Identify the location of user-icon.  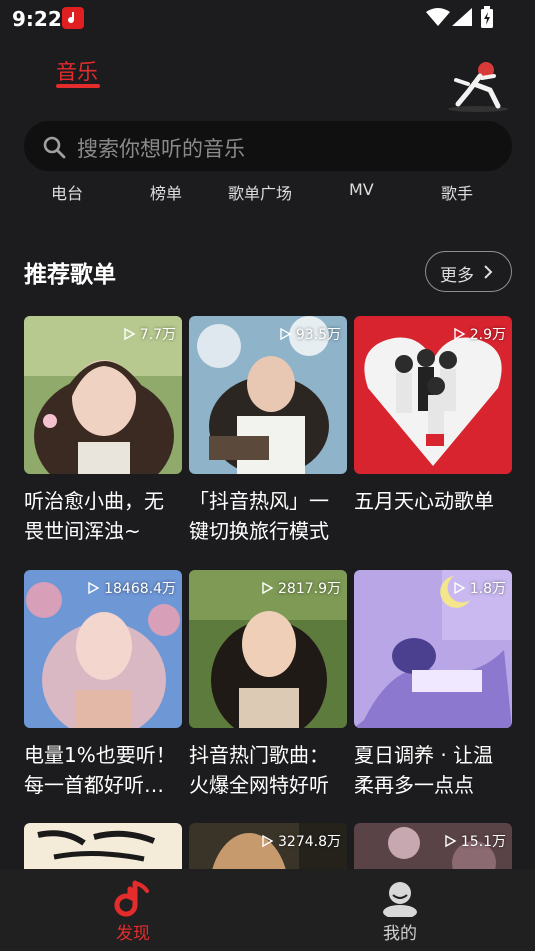
(400, 899).